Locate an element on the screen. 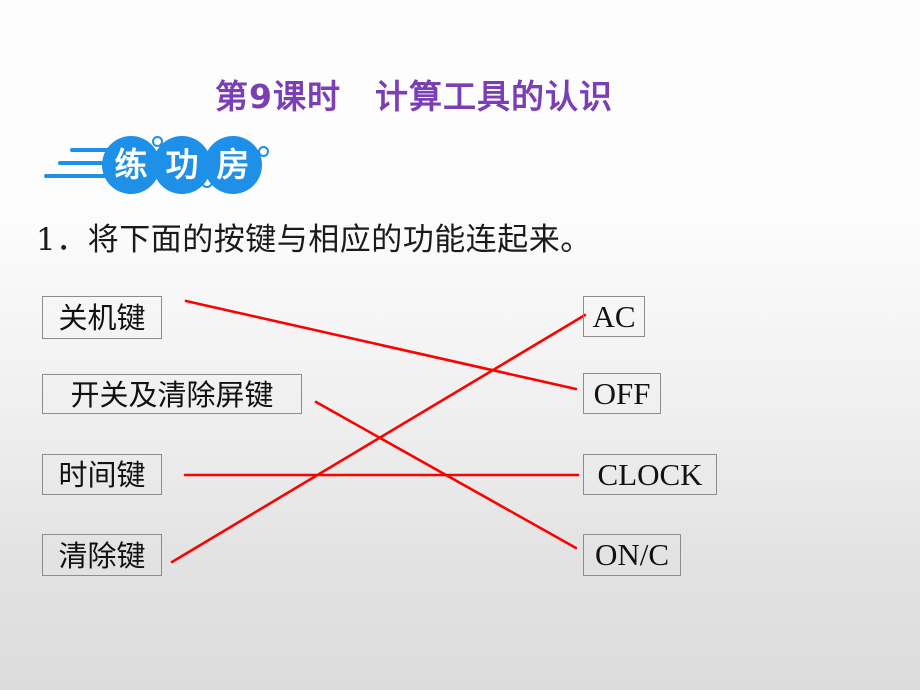 This screenshot has width=920, height=690. function-box-1: OFF is located at coordinates (622, 393).